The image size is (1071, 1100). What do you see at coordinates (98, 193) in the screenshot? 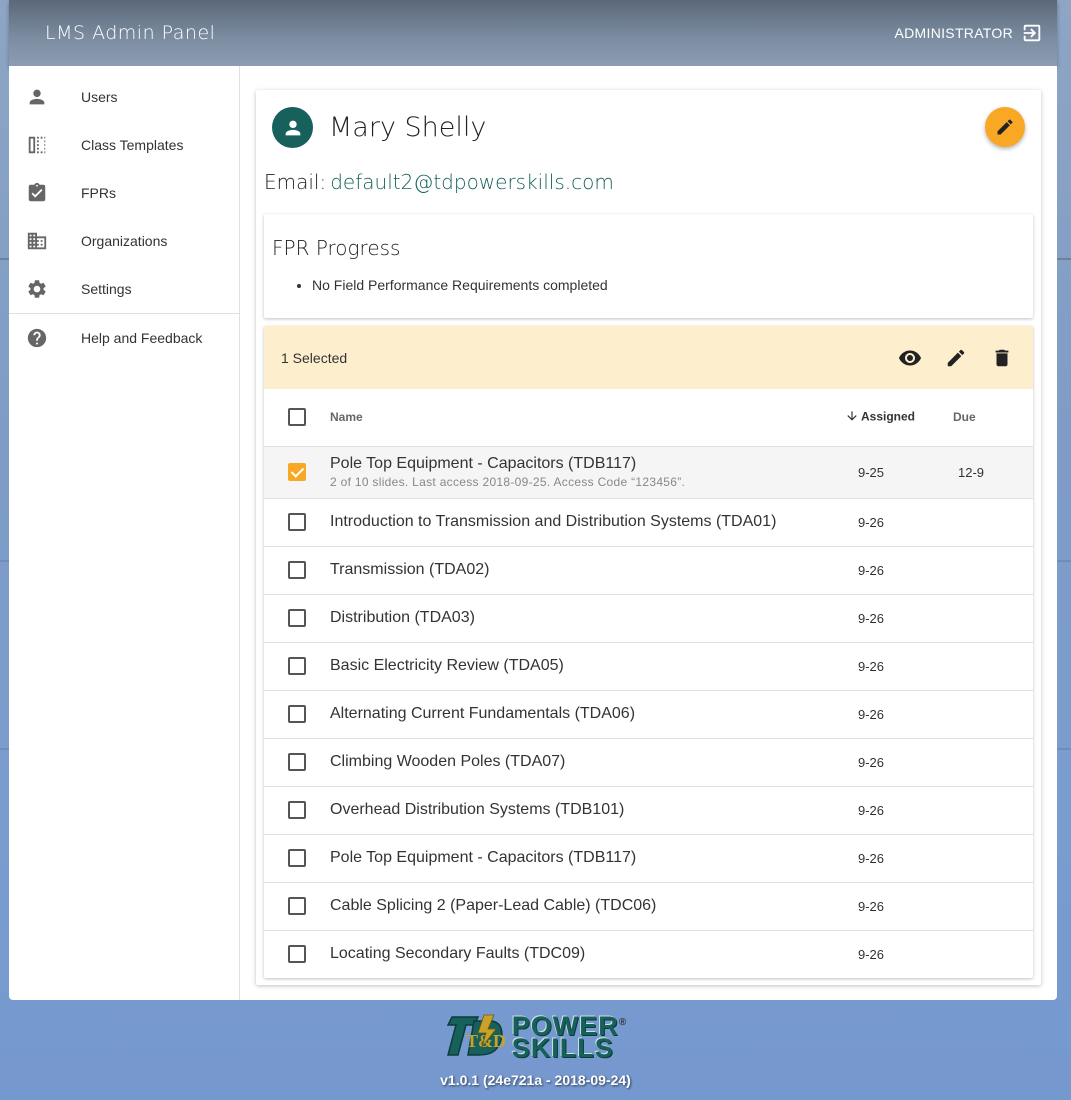
I see `sidebar-item-label: FPRs` at bounding box center [98, 193].